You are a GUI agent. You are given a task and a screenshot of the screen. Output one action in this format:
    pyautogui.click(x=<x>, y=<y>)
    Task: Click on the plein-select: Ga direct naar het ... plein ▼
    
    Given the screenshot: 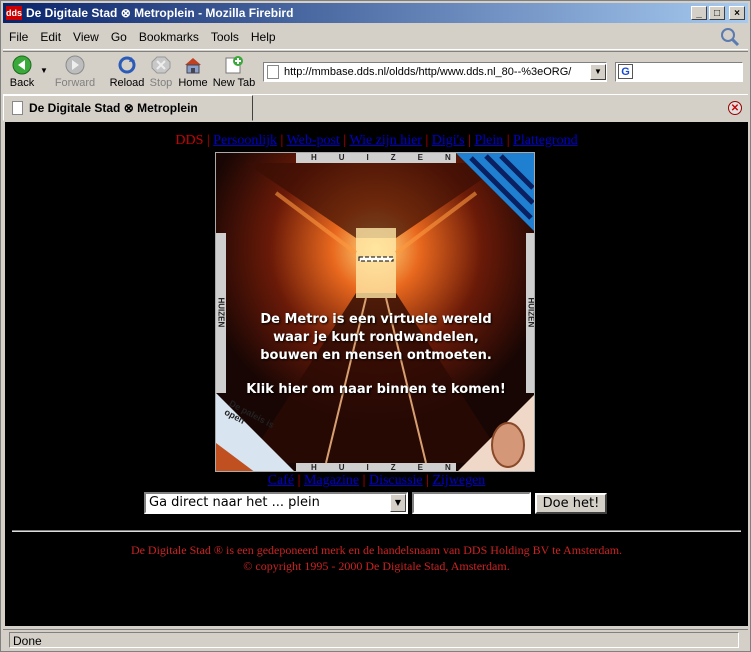 What is the action you would take?
    pyautogui.click(x=276, y=503)
    